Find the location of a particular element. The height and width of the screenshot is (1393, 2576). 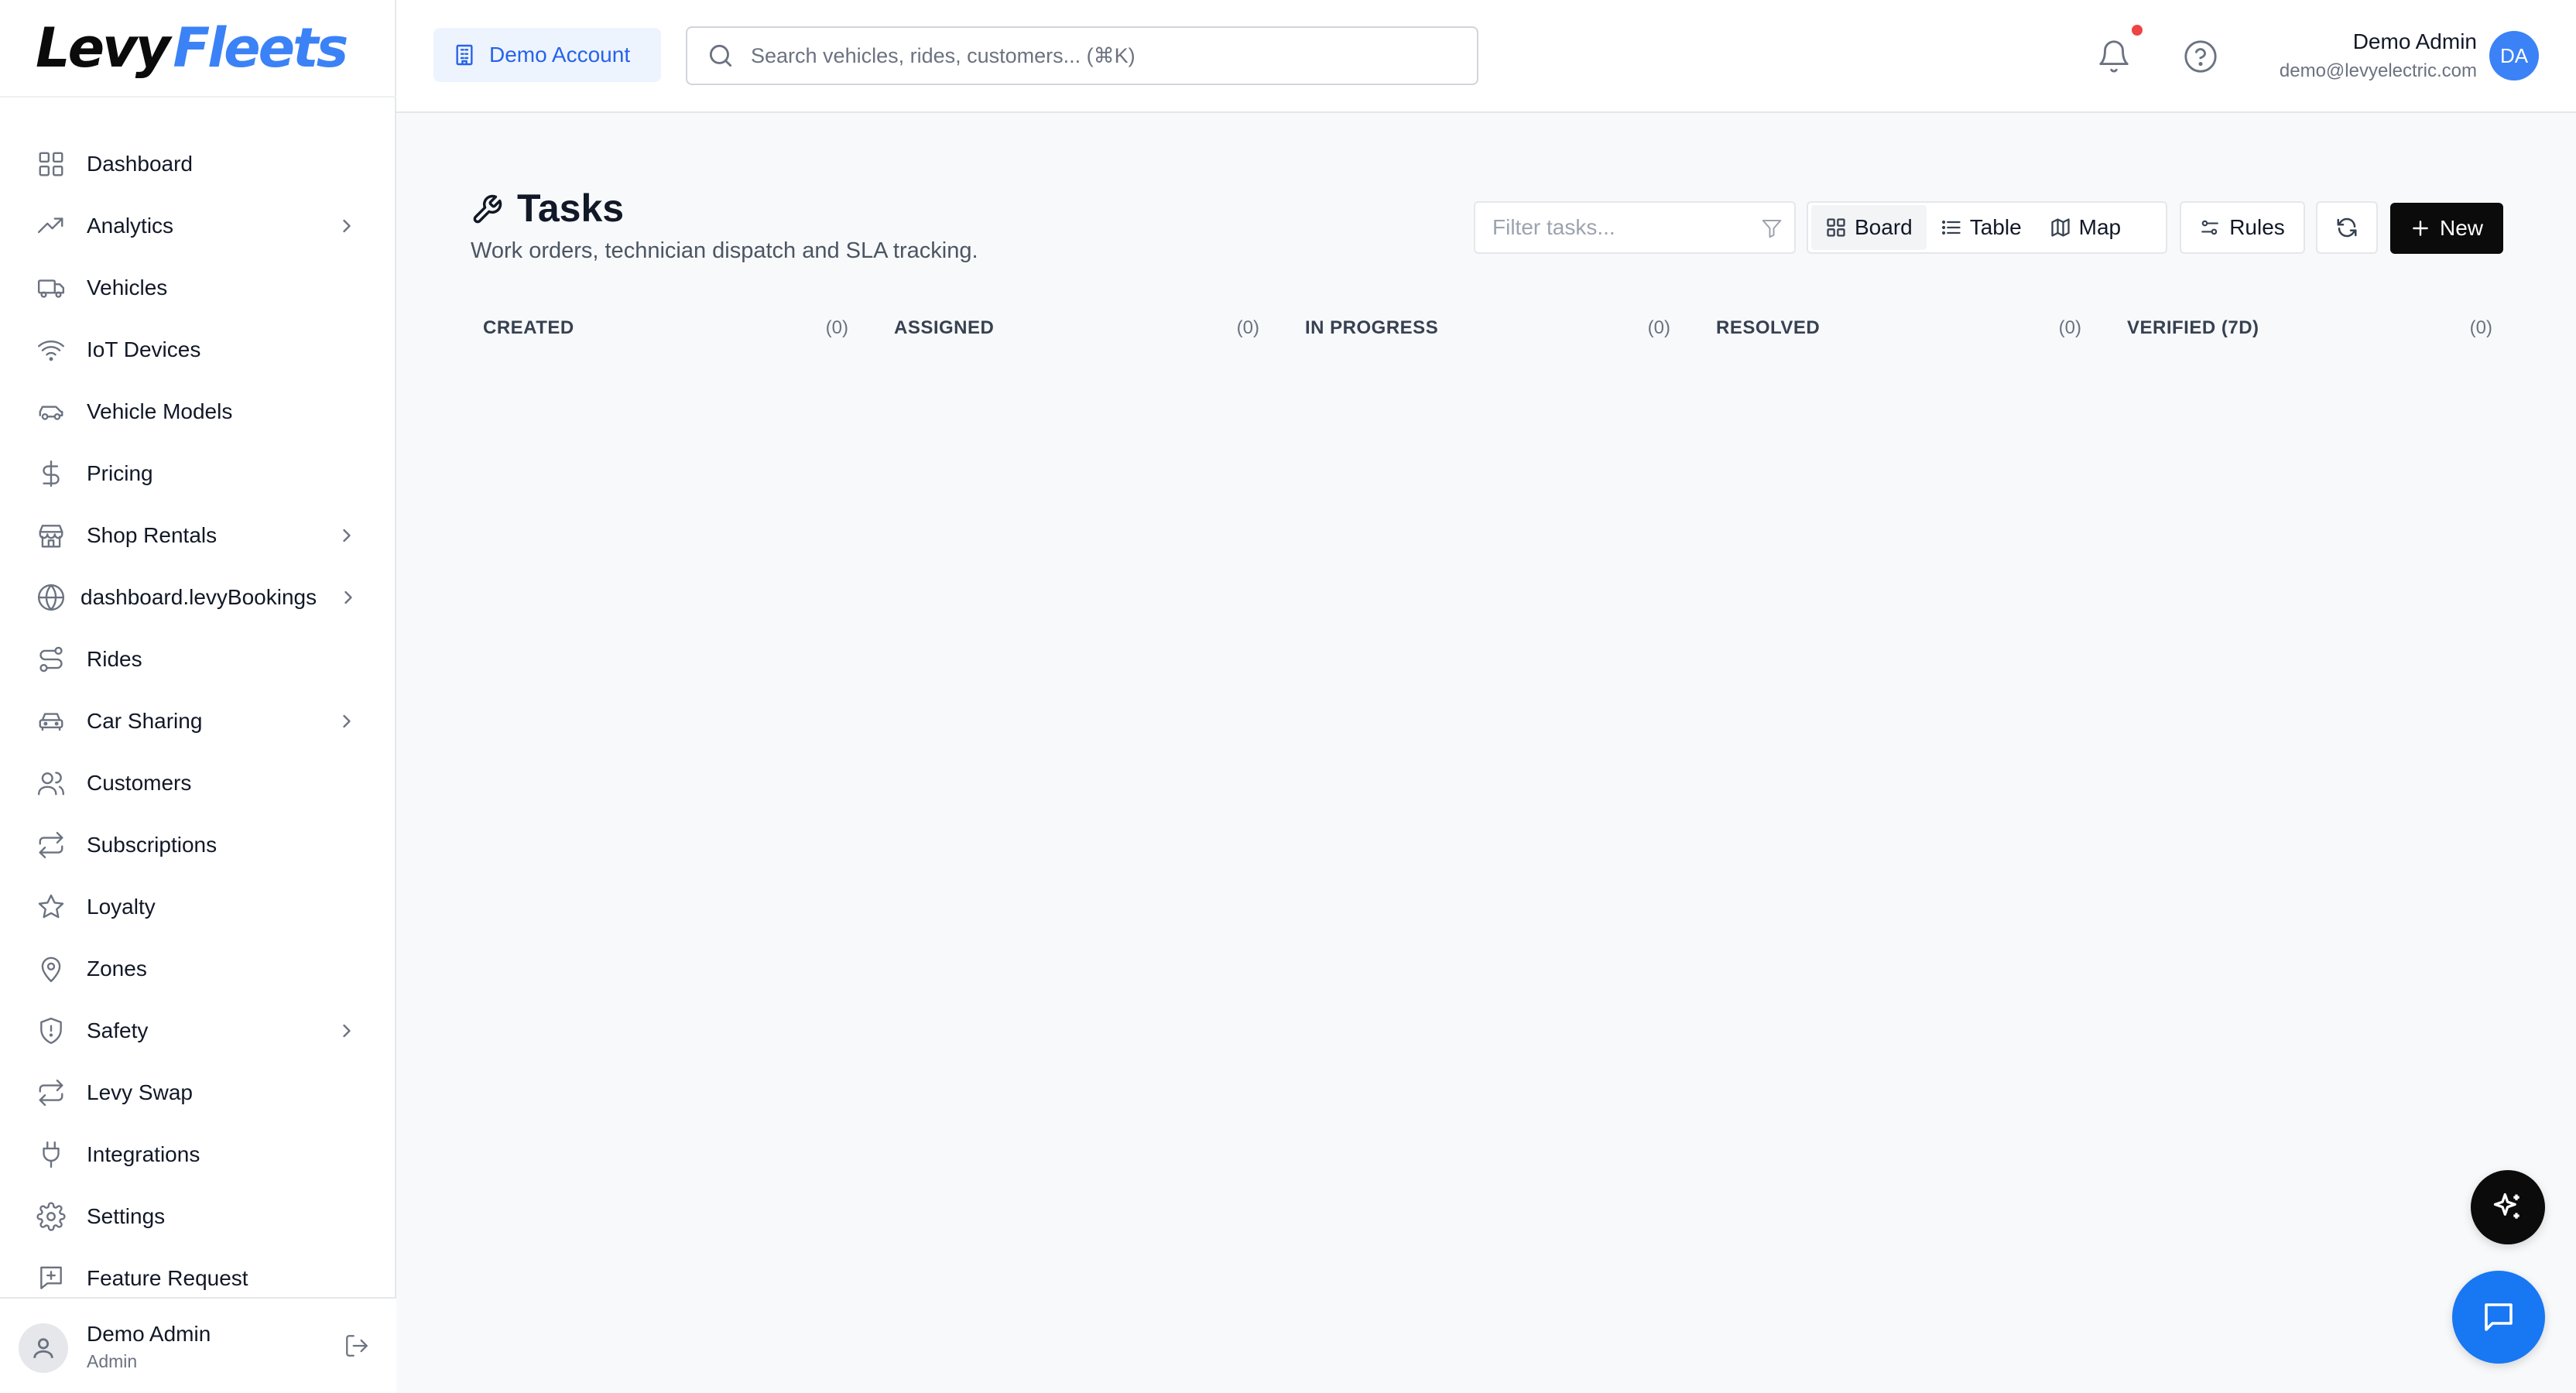

refresh-icon is located at coordinates (2347, 227).